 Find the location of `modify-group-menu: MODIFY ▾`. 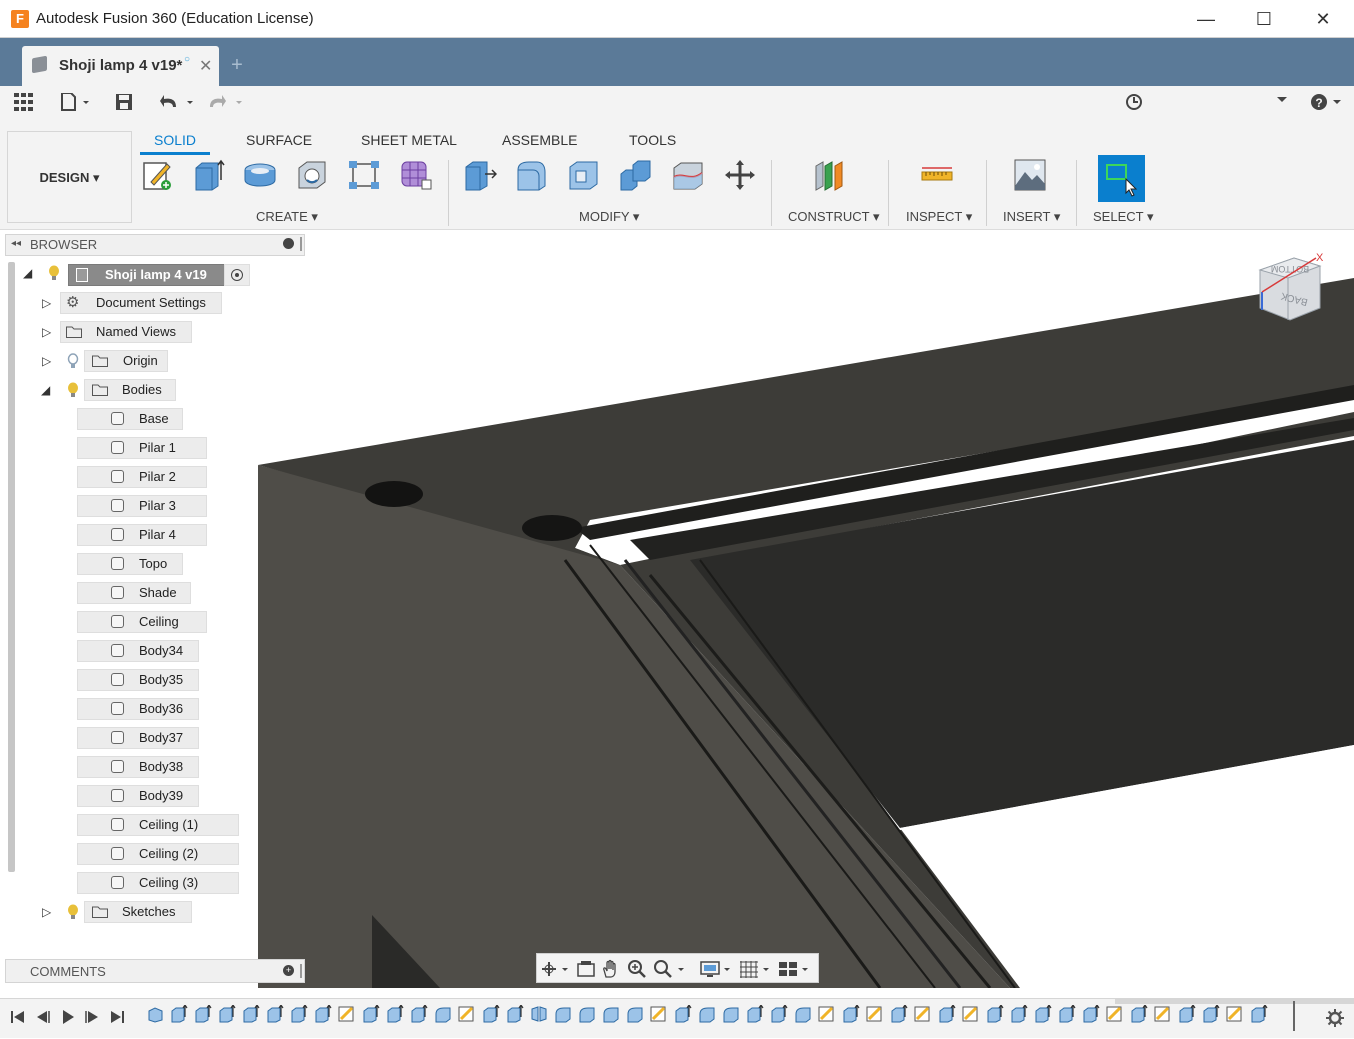

modify-group-menu: MODIFY ▾ is located at coordinates (609, 217).